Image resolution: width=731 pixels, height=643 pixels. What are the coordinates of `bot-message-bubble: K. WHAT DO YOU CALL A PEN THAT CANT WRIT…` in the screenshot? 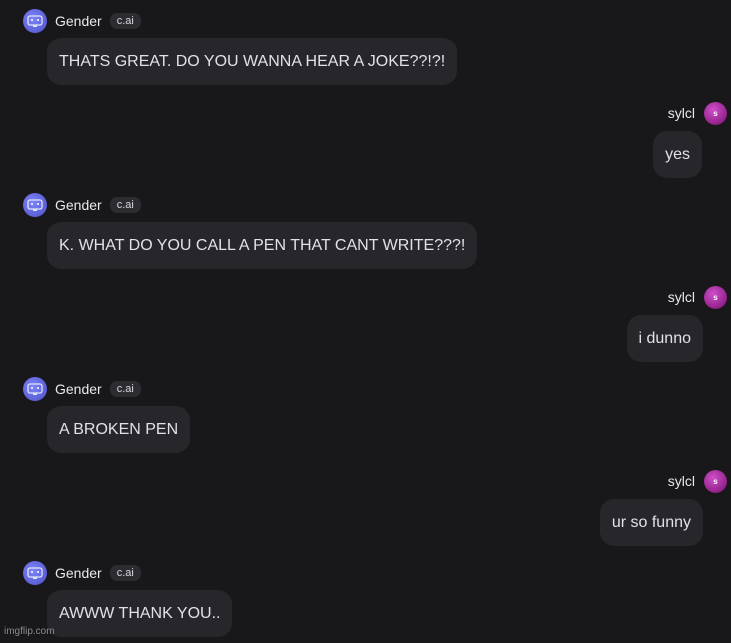 It's located at (262, 245).